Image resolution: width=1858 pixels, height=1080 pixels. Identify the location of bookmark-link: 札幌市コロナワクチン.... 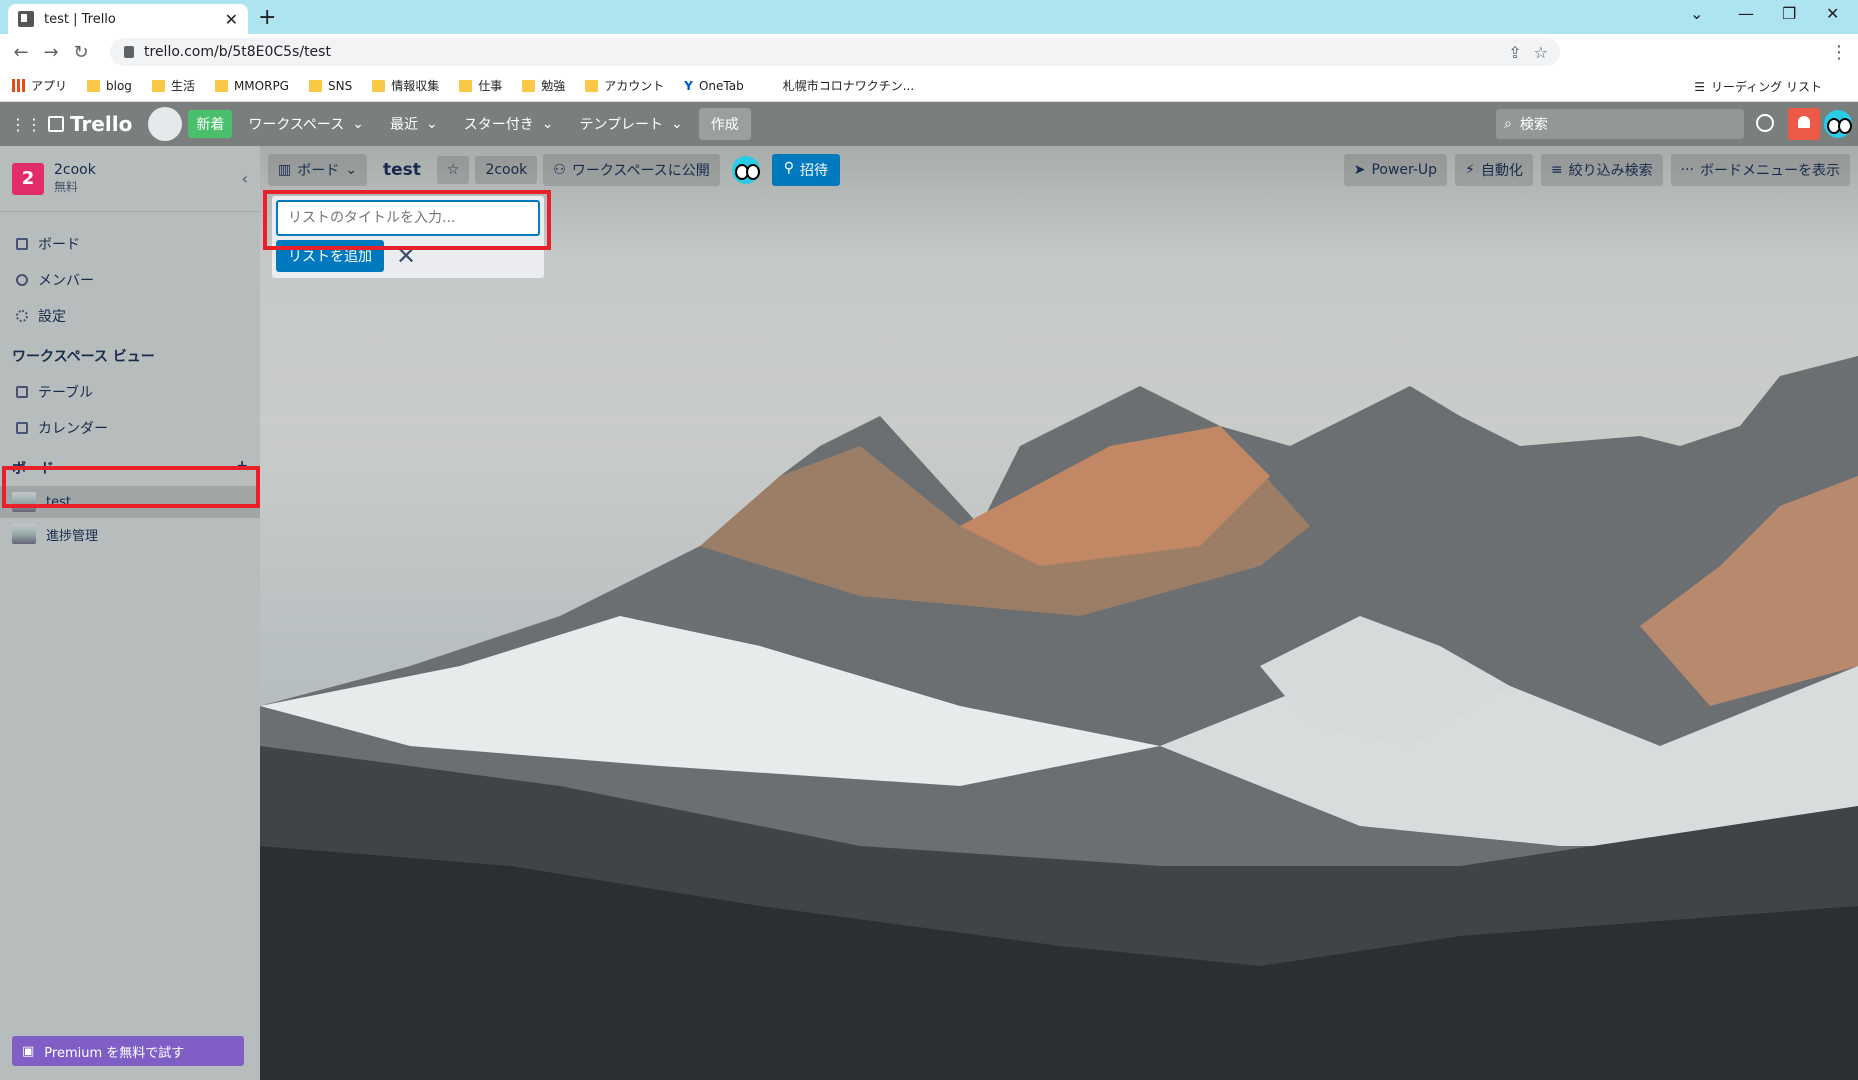
(839, 85).